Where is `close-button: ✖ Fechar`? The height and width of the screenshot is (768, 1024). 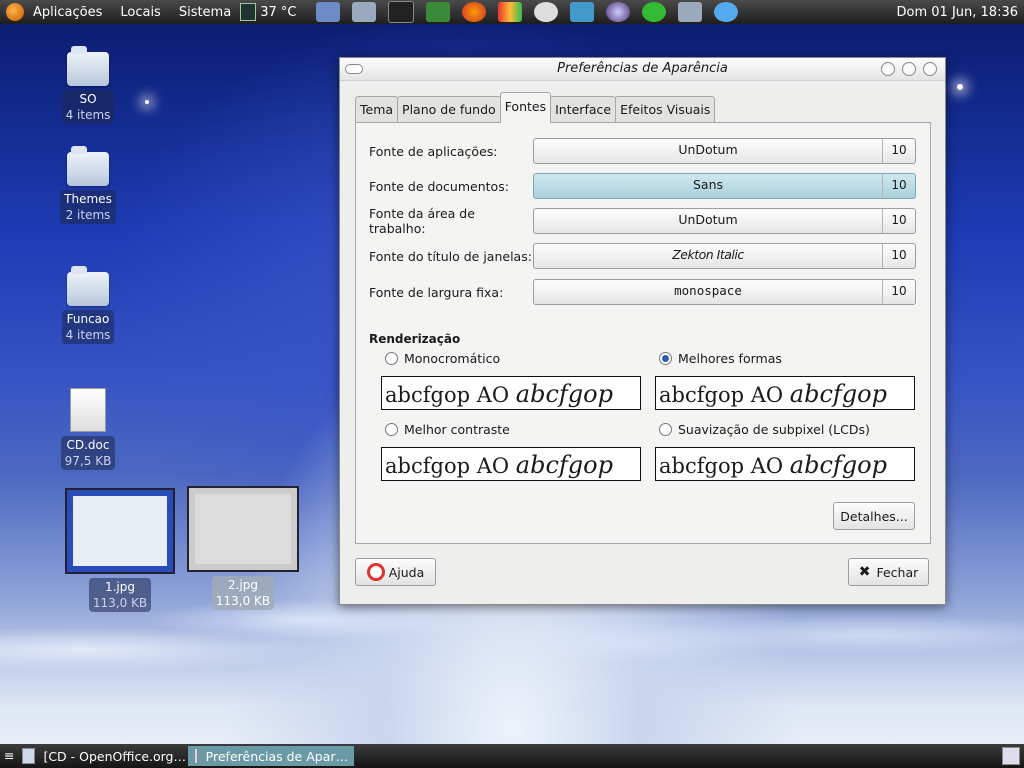 close-button: ✖ Fechar is located at coordinates (888, 572).